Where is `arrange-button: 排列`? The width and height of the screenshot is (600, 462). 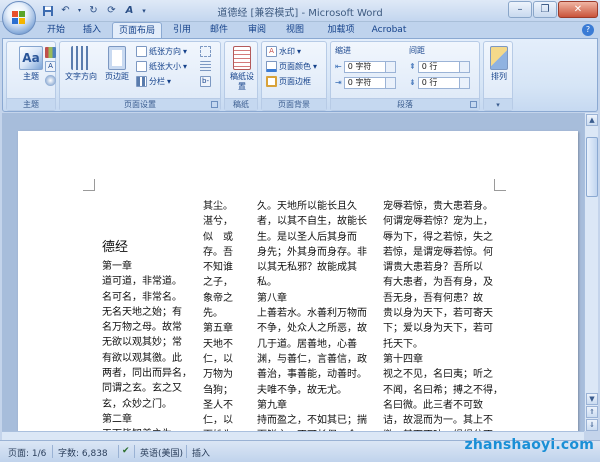
arrange-button: 排列 is located at coordinates (499, 64).